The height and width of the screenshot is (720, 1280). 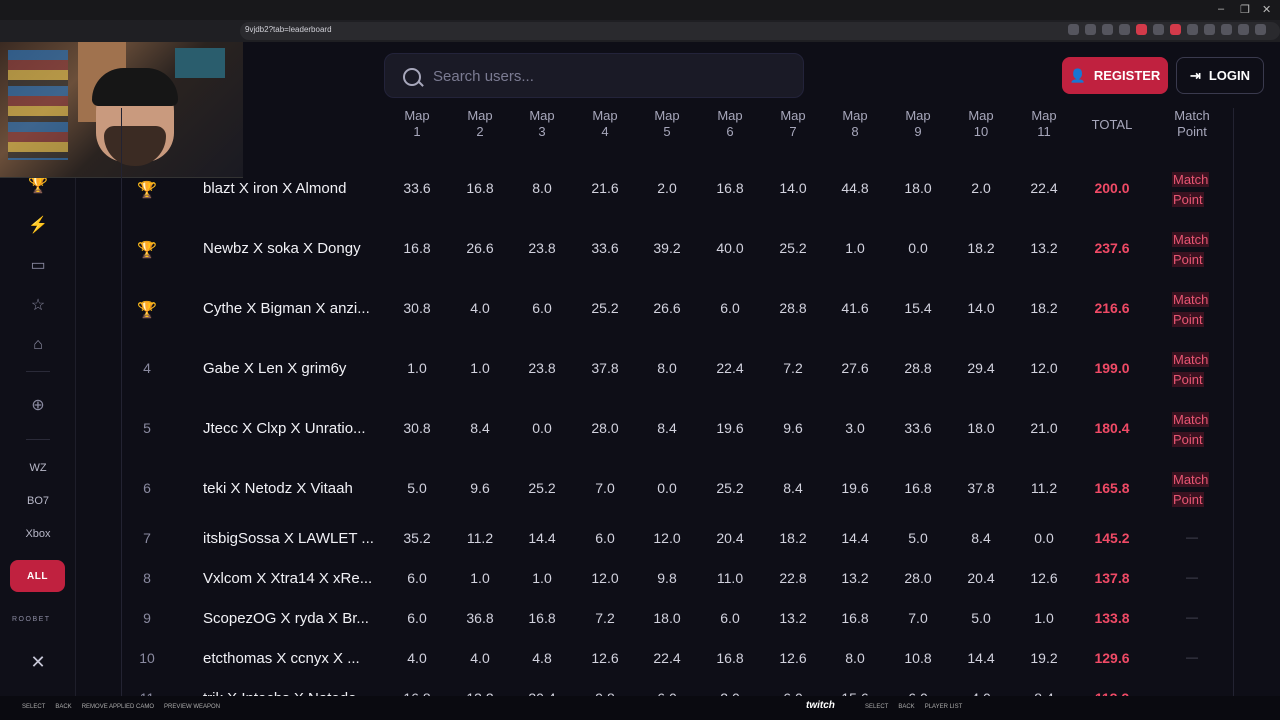 I want to click on map-score-cell: 15.4, so click(x=918, y=308).